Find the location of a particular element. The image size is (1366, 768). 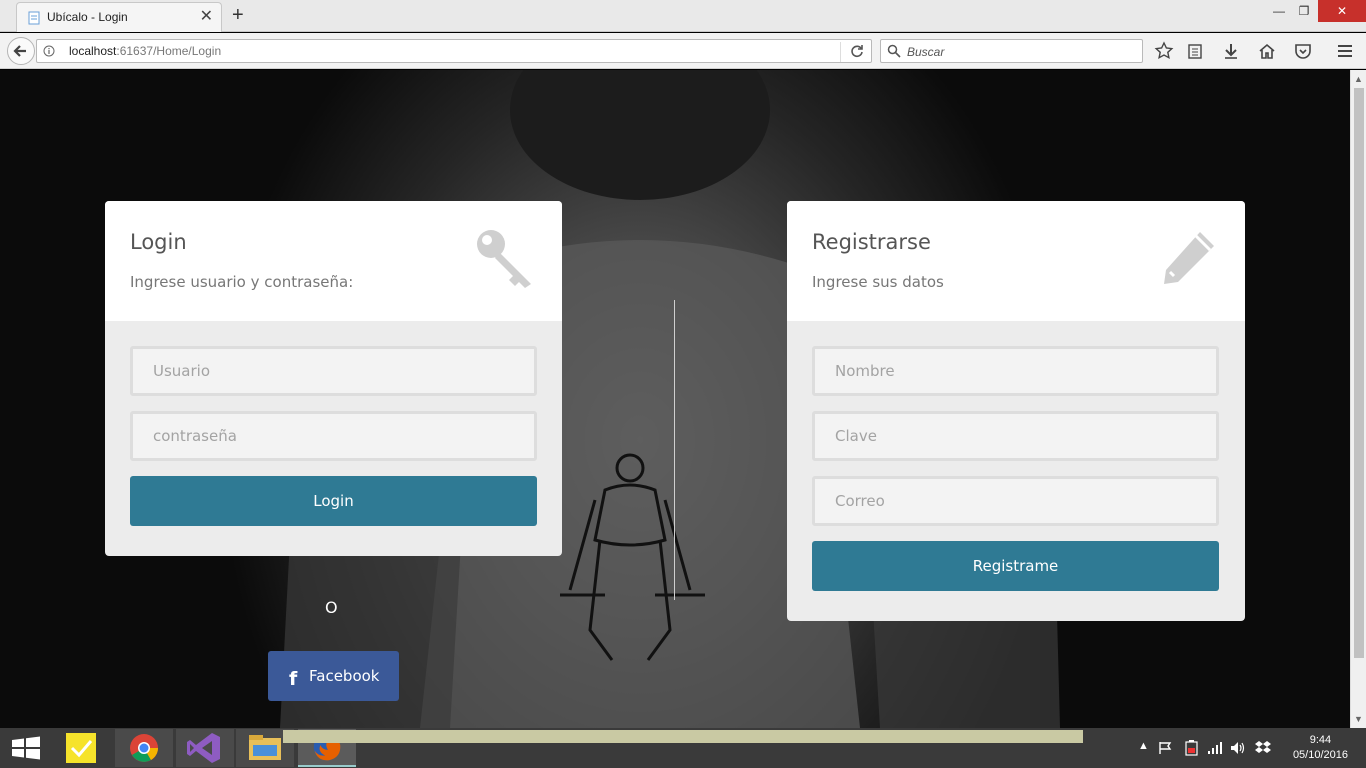

network-signal-icon is located at coordinates (1215, 748).